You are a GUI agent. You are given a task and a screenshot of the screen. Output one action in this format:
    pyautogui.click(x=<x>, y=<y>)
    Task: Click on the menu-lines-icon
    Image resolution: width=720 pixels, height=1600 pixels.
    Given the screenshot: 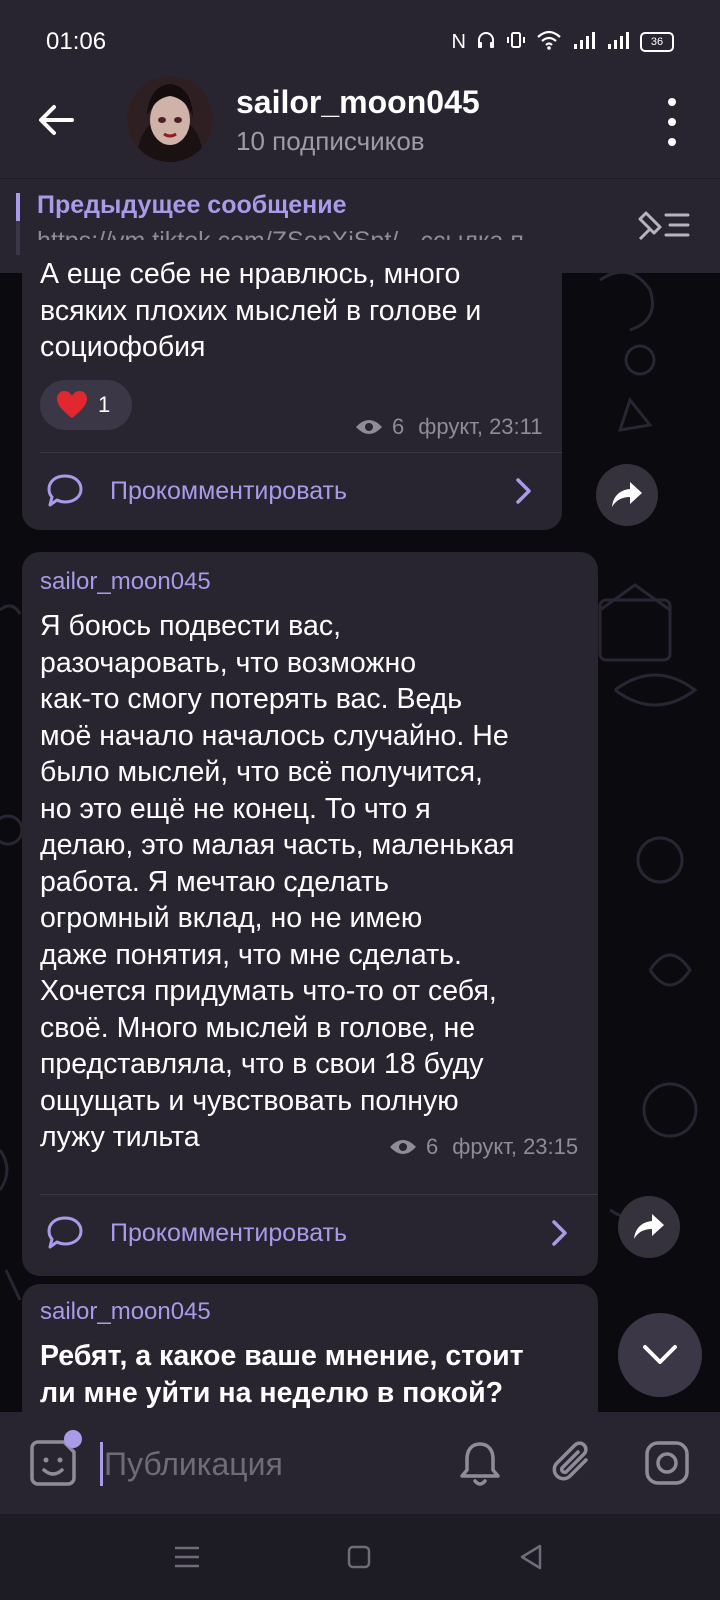 What is the action you would take?
    pyautogui.click(x=187, y=1557)
    